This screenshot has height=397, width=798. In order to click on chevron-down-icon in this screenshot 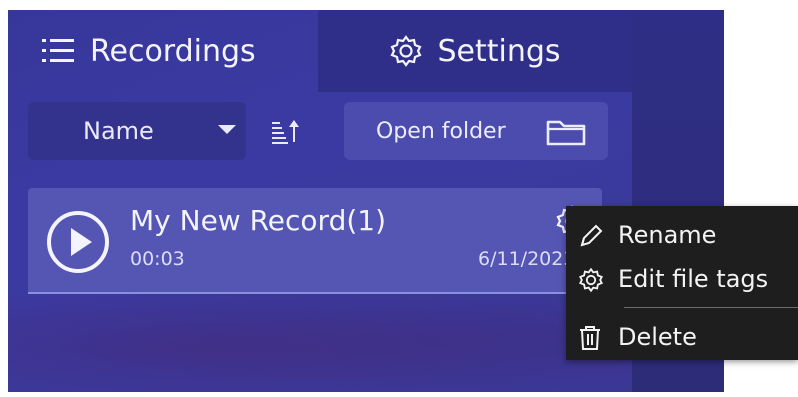, I will do `click(227, 129)`.